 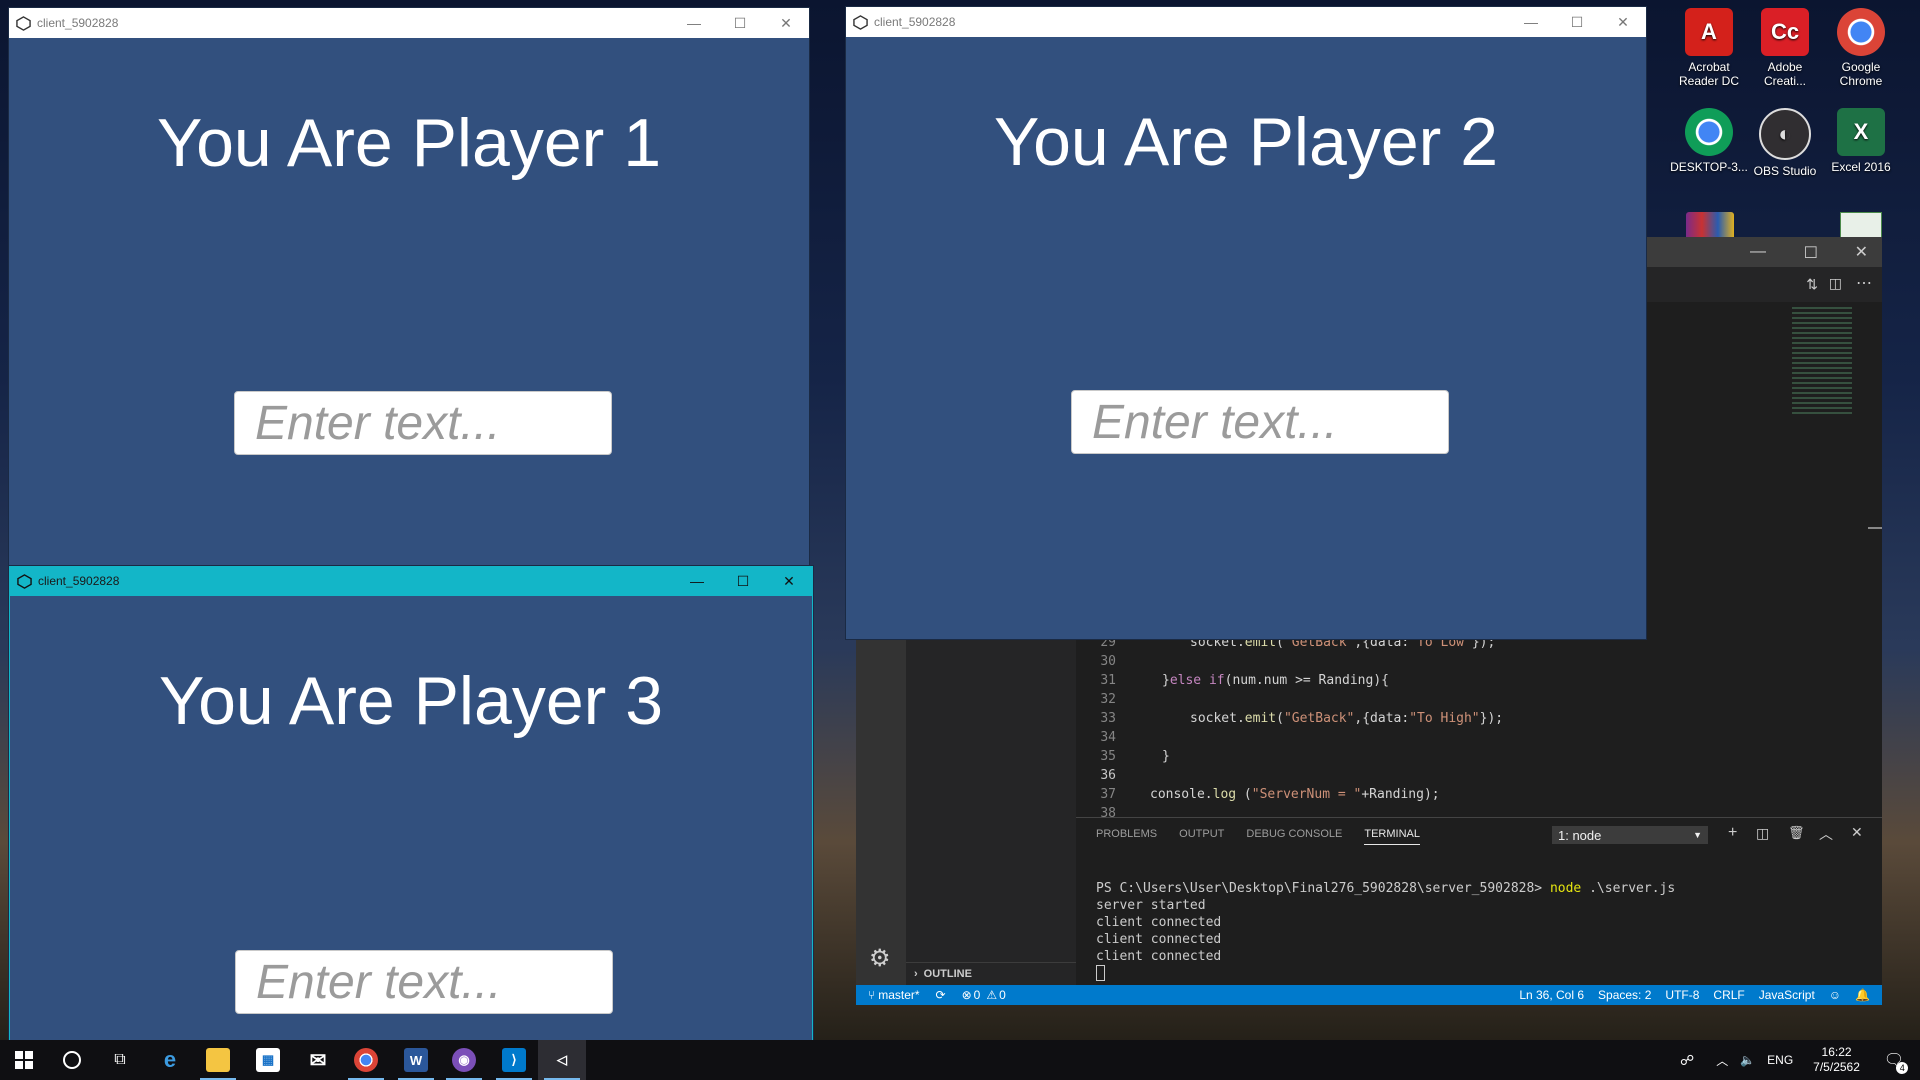 What do you see at coordinates (1785, 171) in the screenshot?
I see `desktop-icon-label: OBS Studio` at bounding box center [1785, 171].